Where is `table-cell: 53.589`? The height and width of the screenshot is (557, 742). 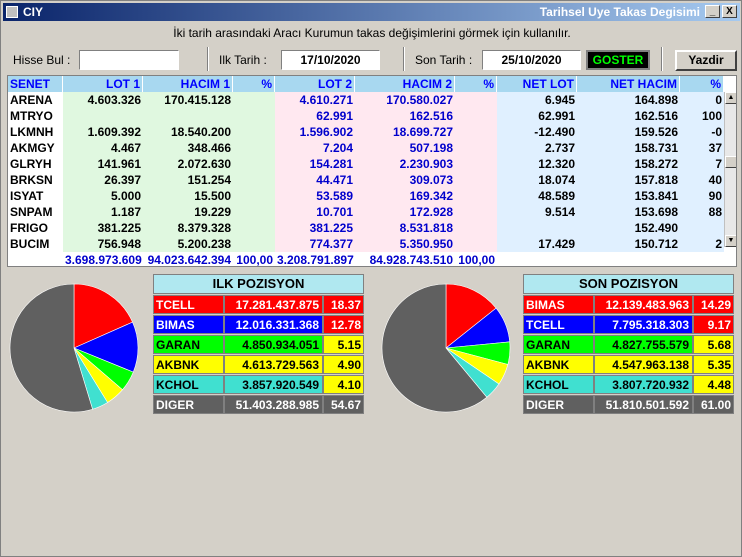 table-cell: 53.589 is located at coordinates (315, 196).